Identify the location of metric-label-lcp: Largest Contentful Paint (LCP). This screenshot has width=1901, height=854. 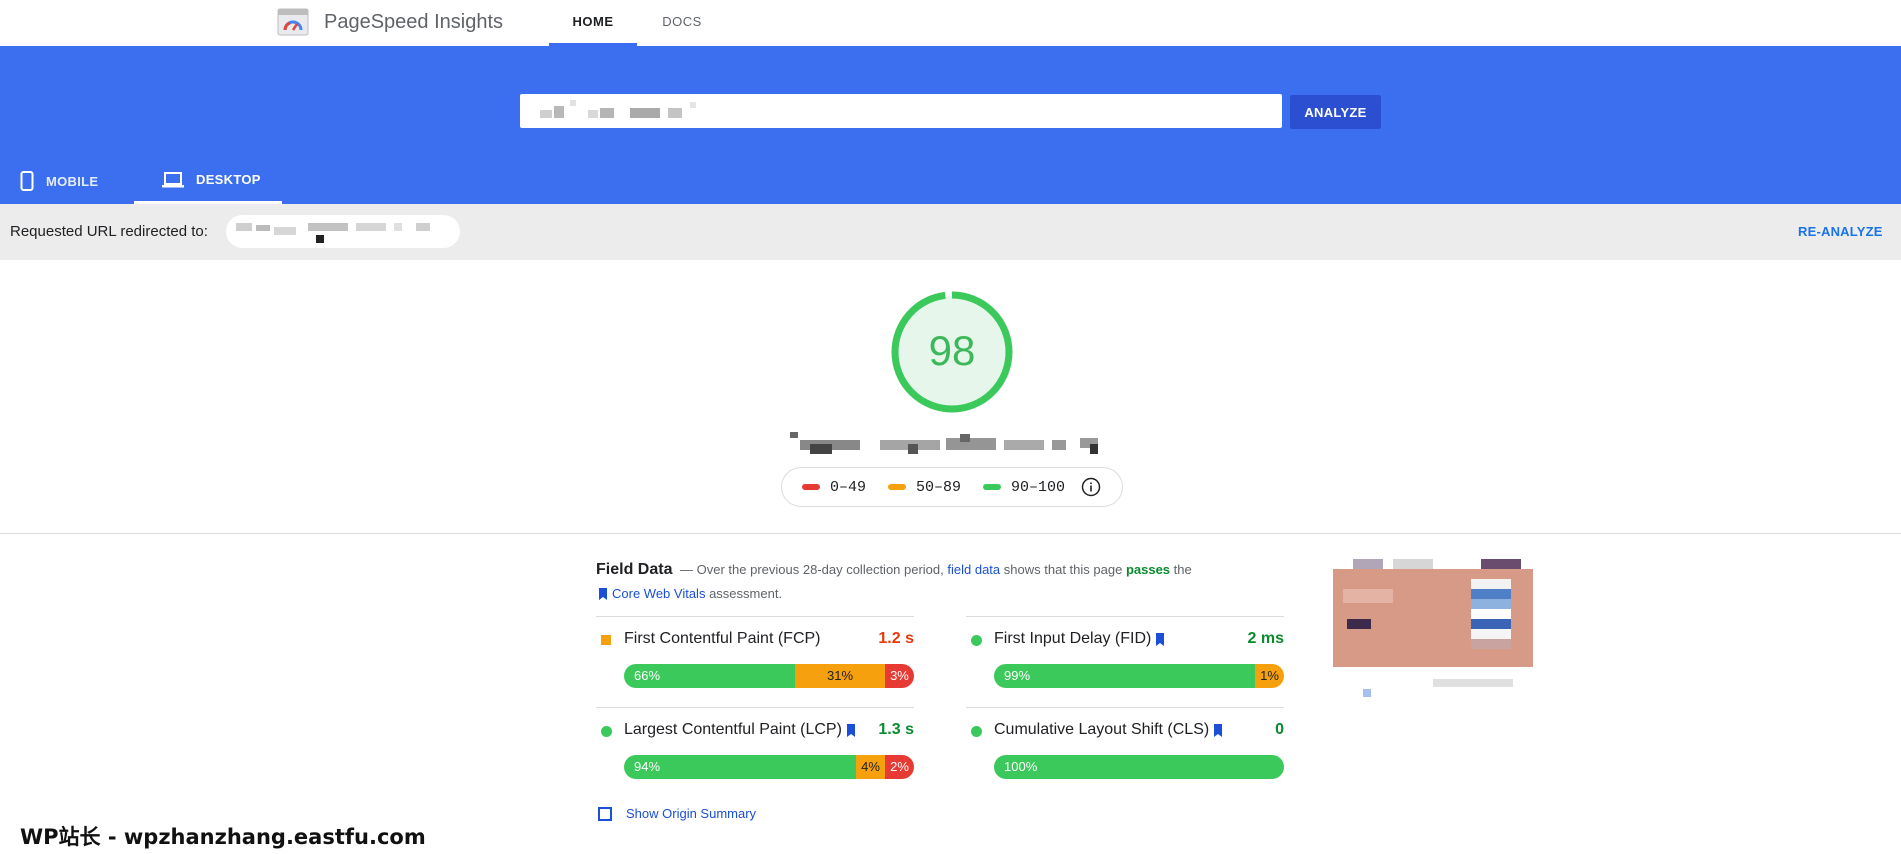
(740, 730).